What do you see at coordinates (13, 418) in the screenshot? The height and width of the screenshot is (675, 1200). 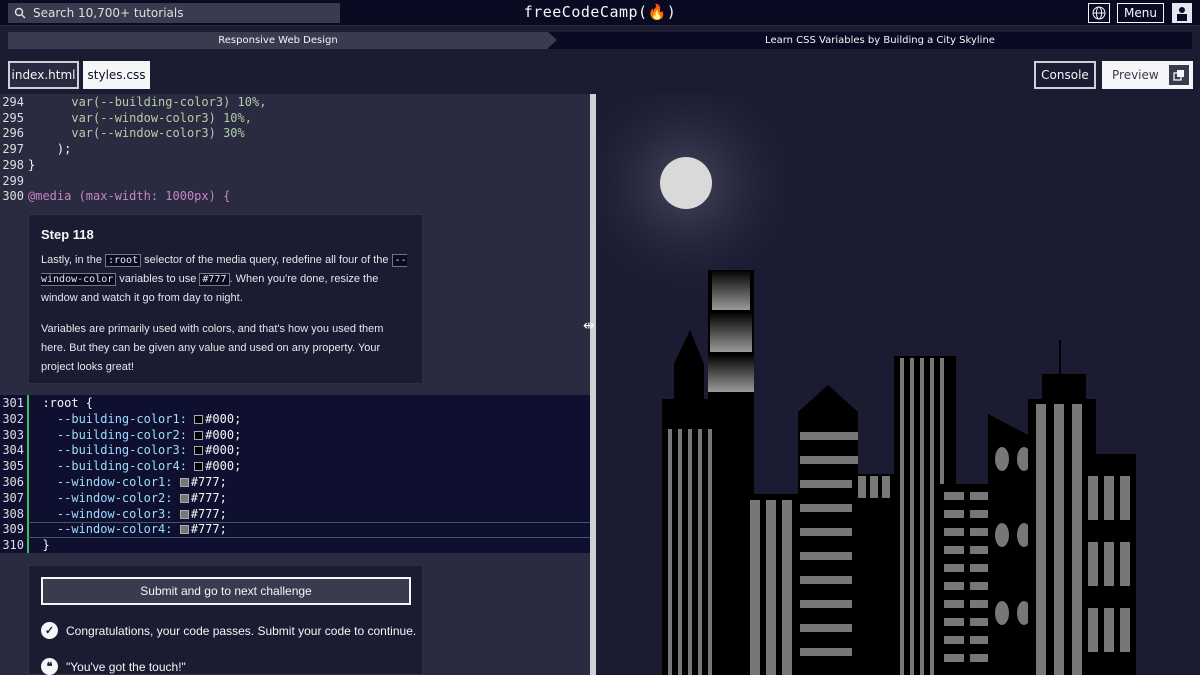 I see `line-number: 302` at bounding box center [13, 418].